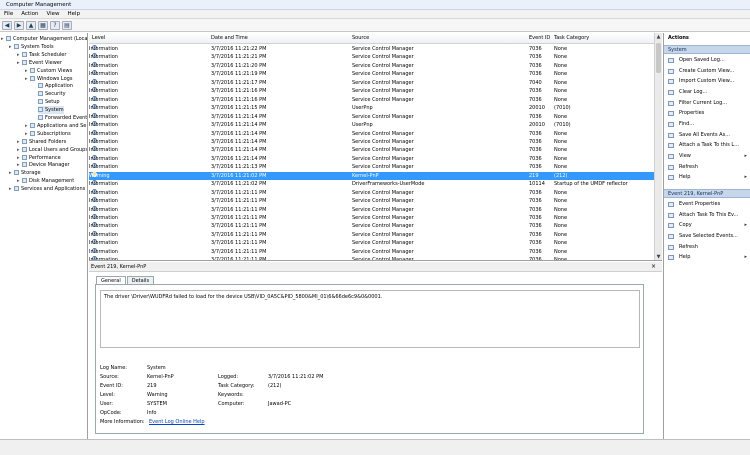 This screenshot has height=455, width=750. I want to click on tree-item-setup: Setup, so click(49, 102).